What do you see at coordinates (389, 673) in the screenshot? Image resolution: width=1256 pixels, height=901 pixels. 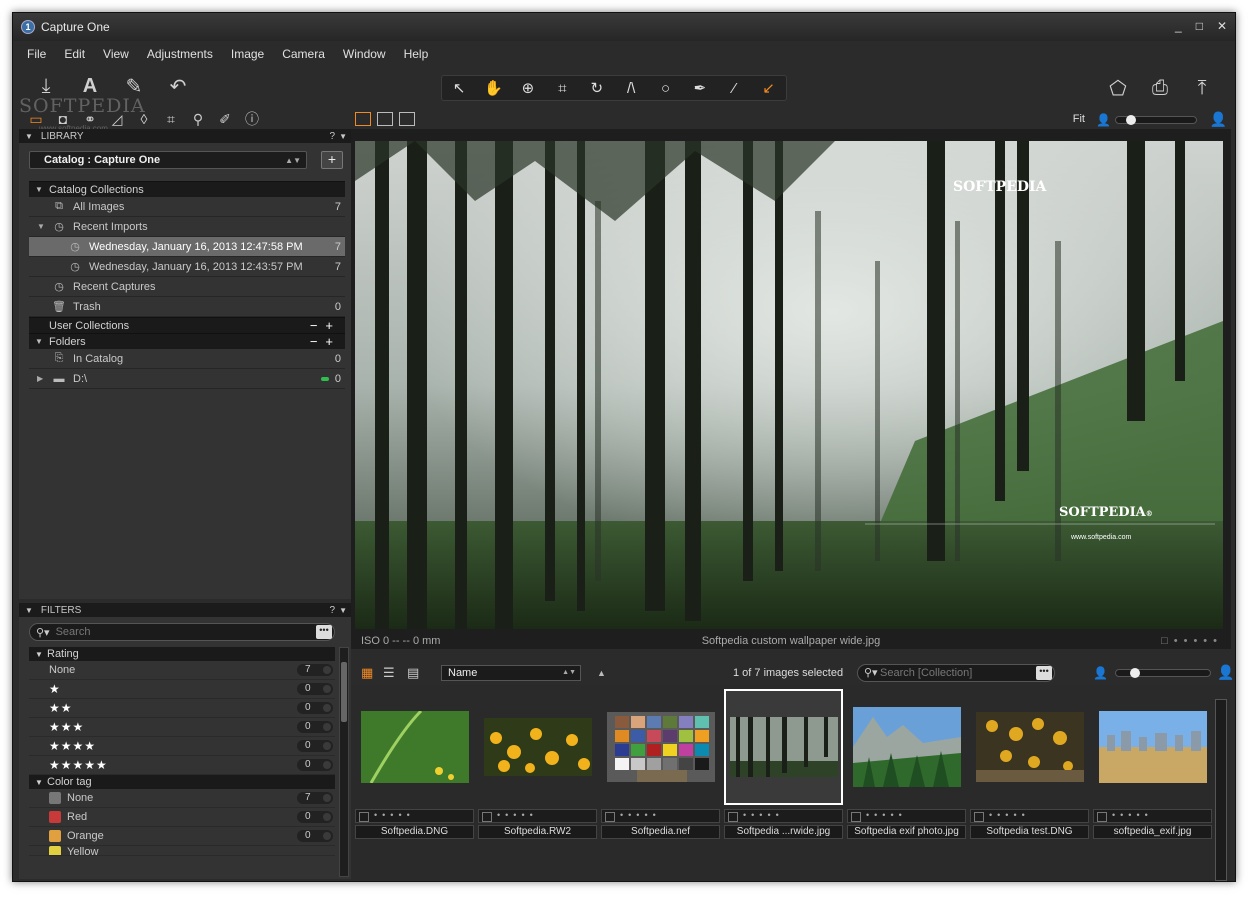 I see `list-layout-icon: ☰` at bounding box center [389, 673].